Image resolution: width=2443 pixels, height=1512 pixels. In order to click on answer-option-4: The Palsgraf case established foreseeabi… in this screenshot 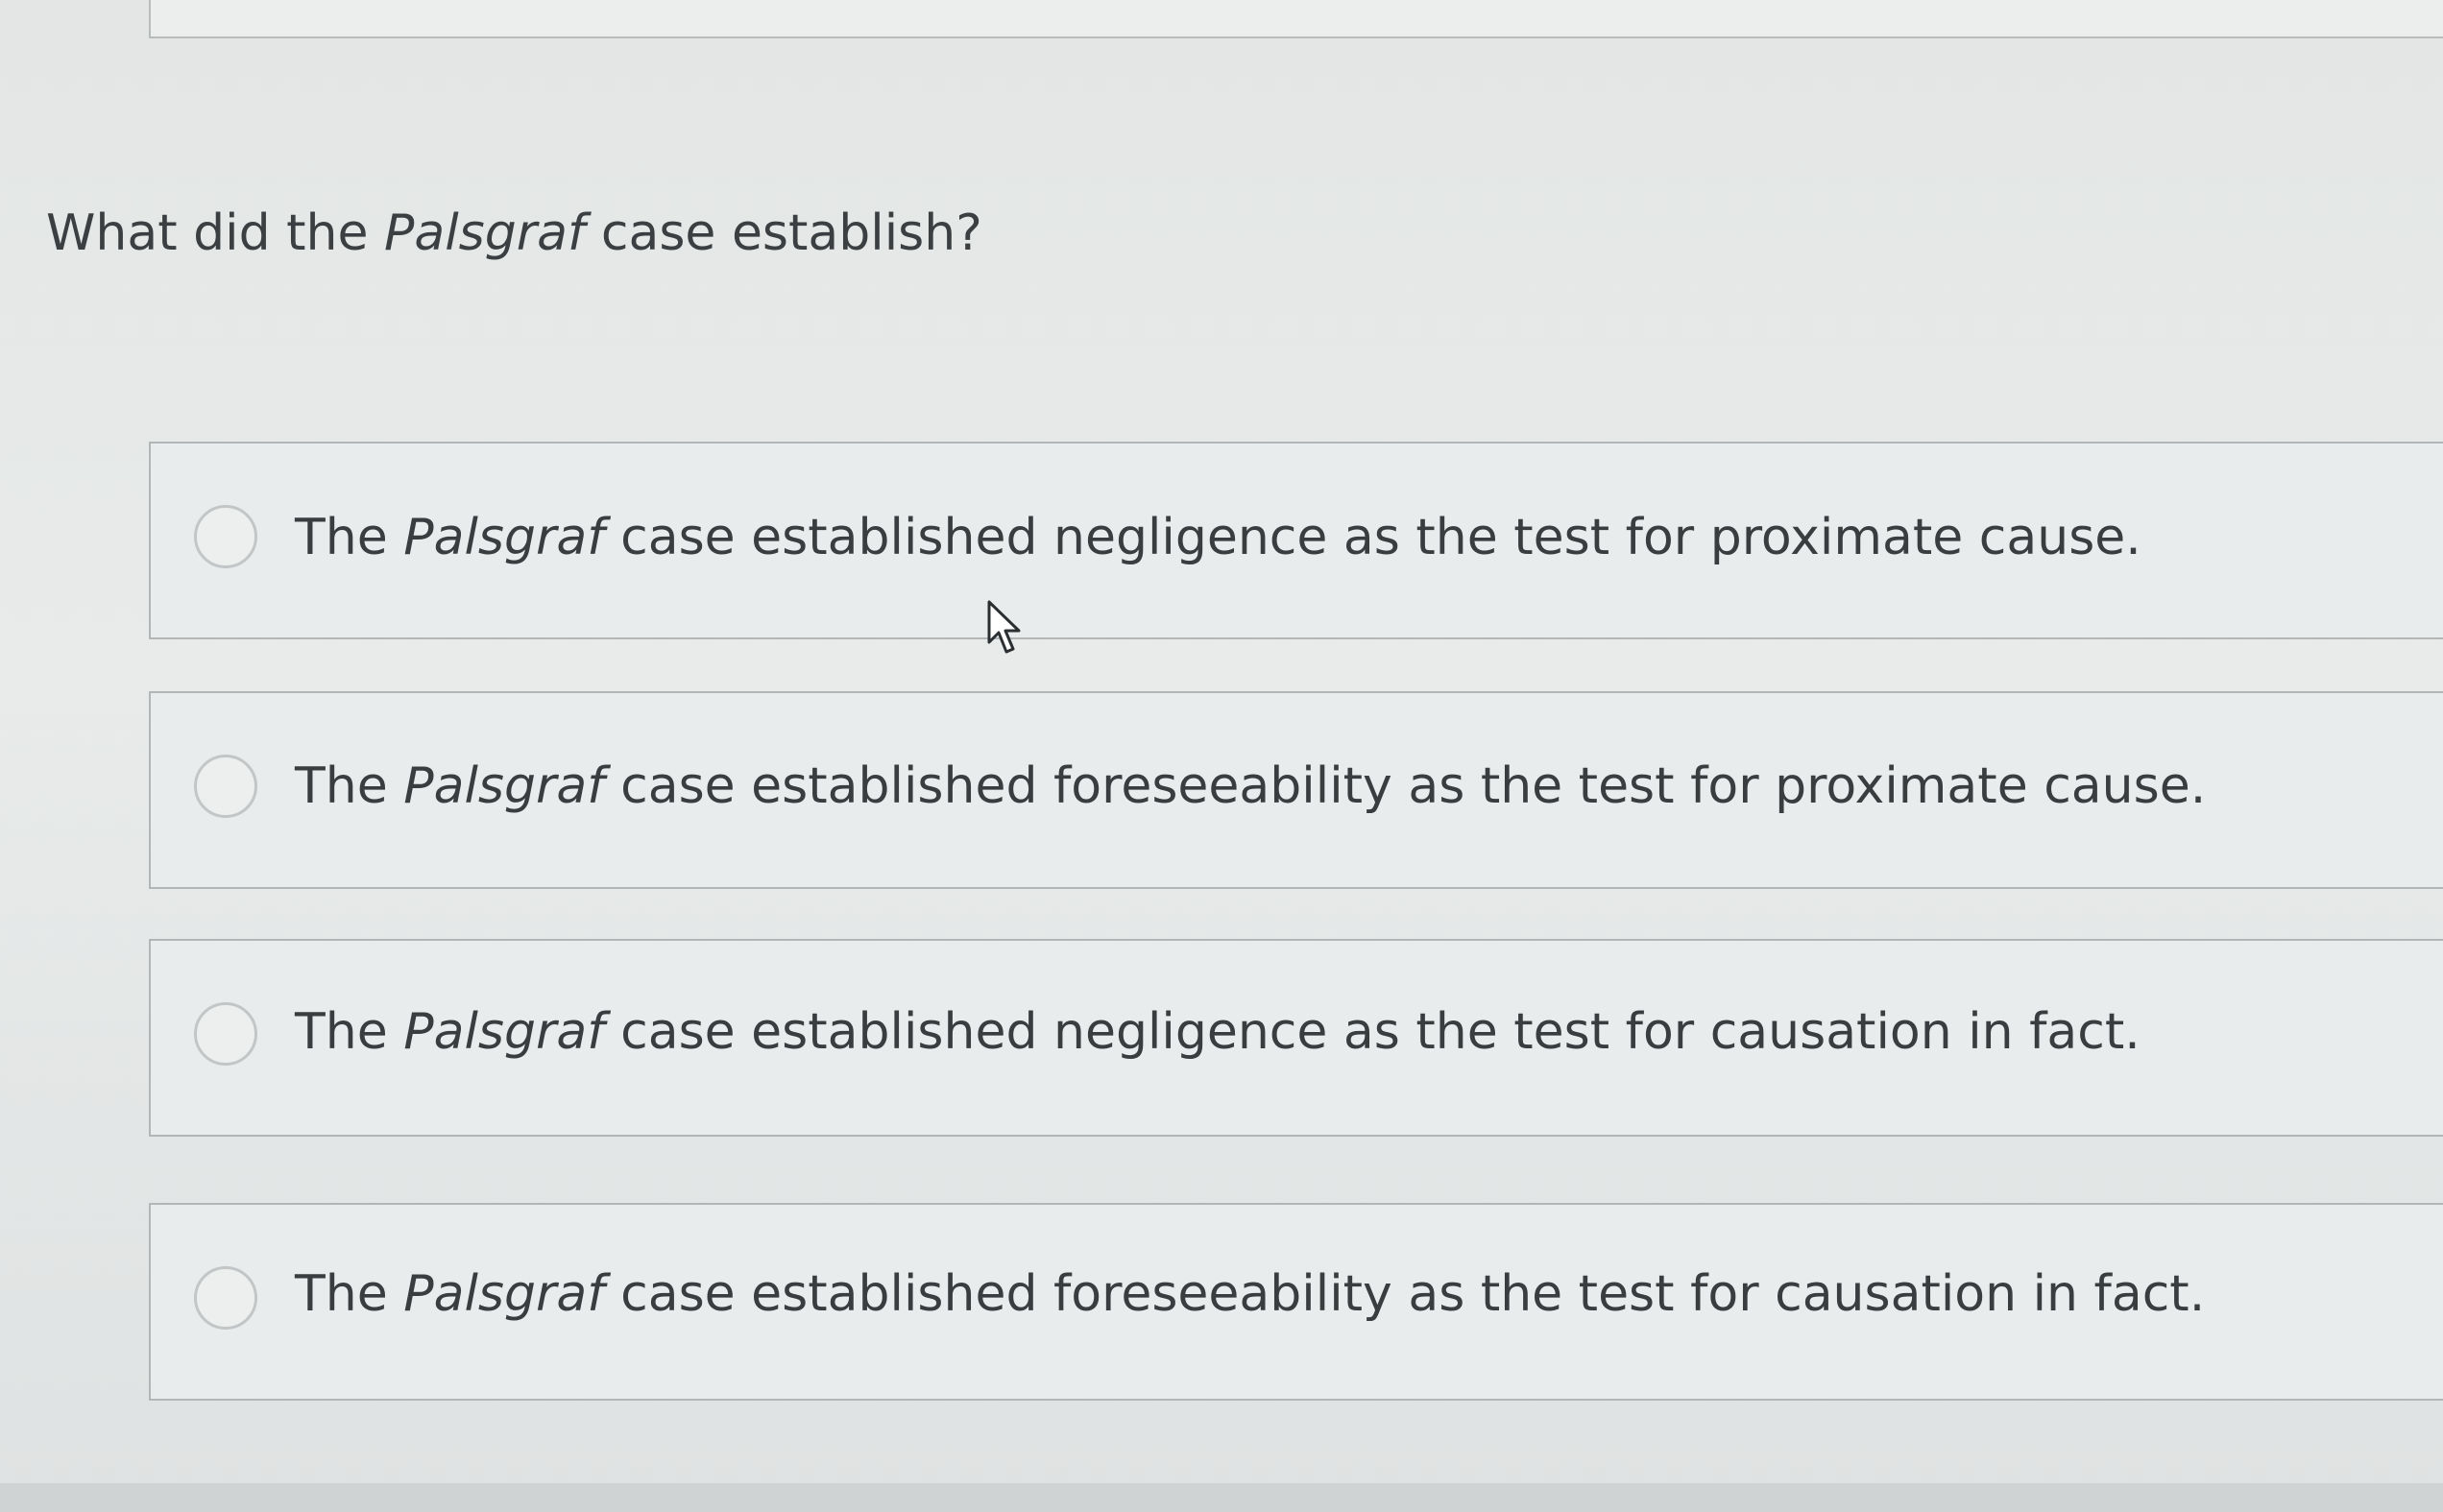, I will do `click(1296, 1302)`.